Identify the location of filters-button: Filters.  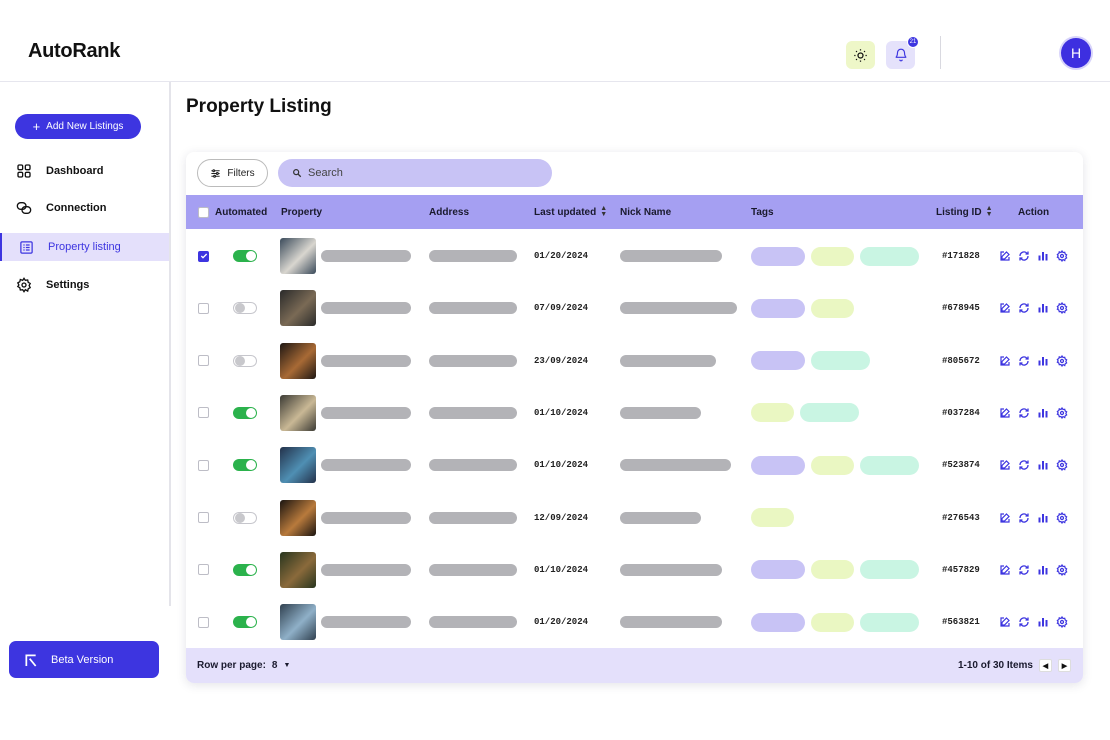
(232, 173).